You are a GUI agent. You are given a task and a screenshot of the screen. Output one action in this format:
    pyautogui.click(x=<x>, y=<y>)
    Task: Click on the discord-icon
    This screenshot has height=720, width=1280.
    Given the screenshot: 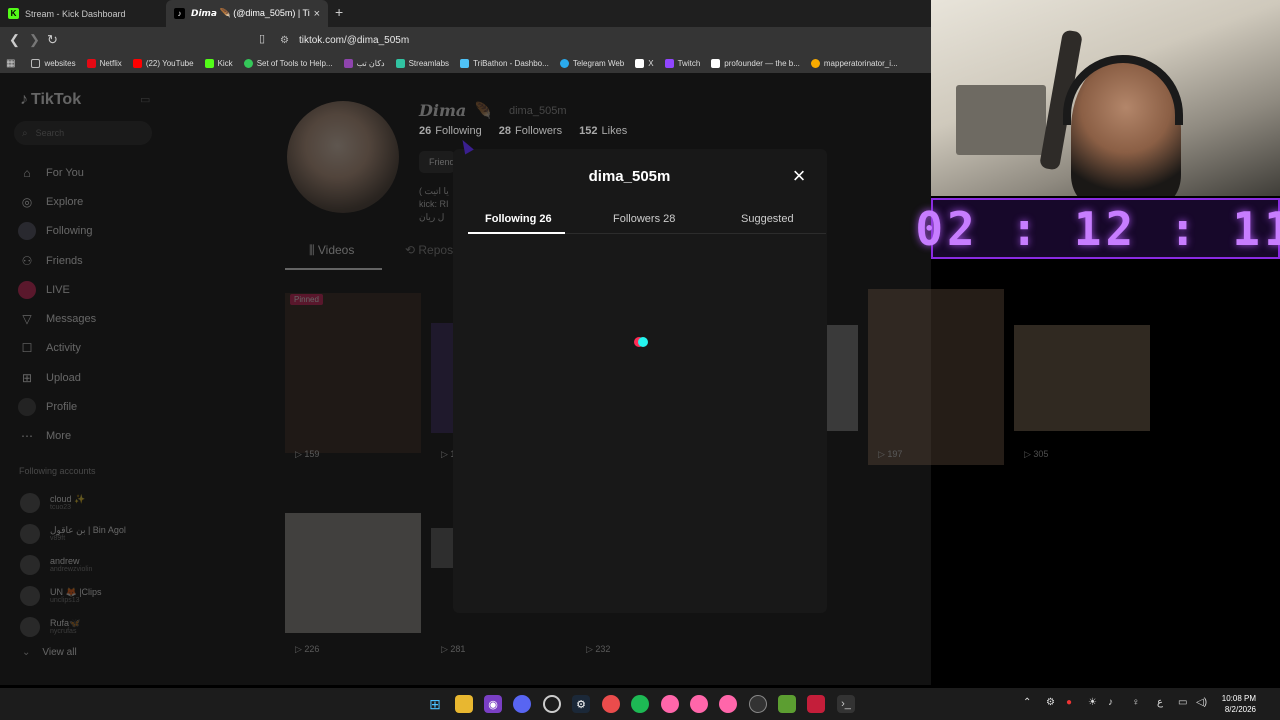 What is the action you would take?
    pyautogui.click(x=522, y=704)
    